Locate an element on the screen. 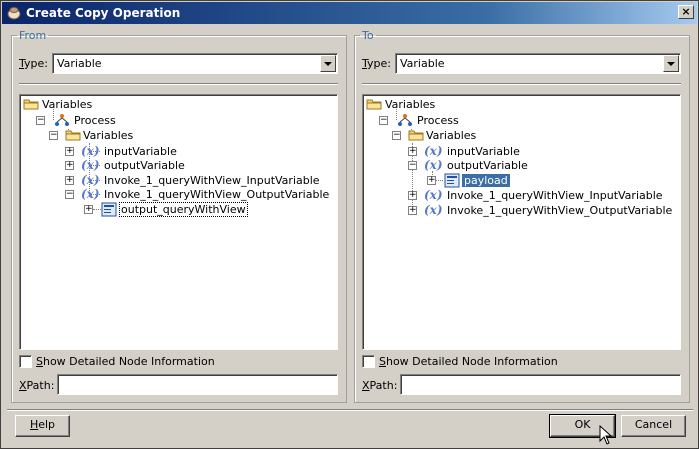  oracle-jdeveloper-icon is located at coordinates (14, 13).